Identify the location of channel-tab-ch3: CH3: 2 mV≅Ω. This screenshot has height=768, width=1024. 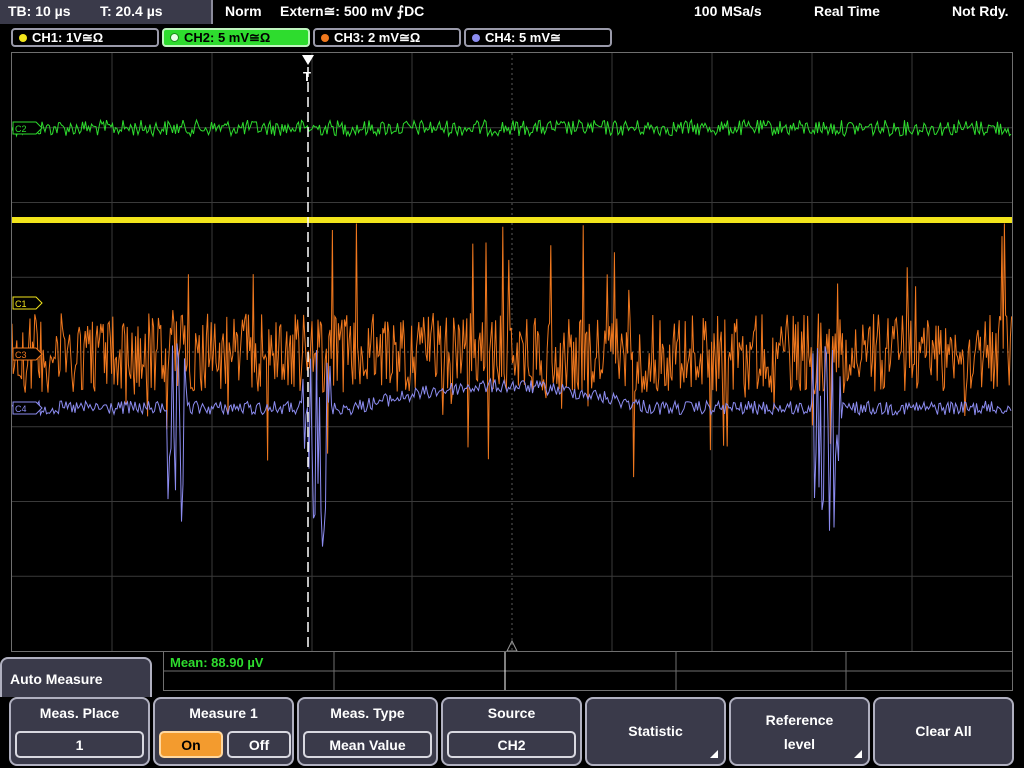
(387, 37).